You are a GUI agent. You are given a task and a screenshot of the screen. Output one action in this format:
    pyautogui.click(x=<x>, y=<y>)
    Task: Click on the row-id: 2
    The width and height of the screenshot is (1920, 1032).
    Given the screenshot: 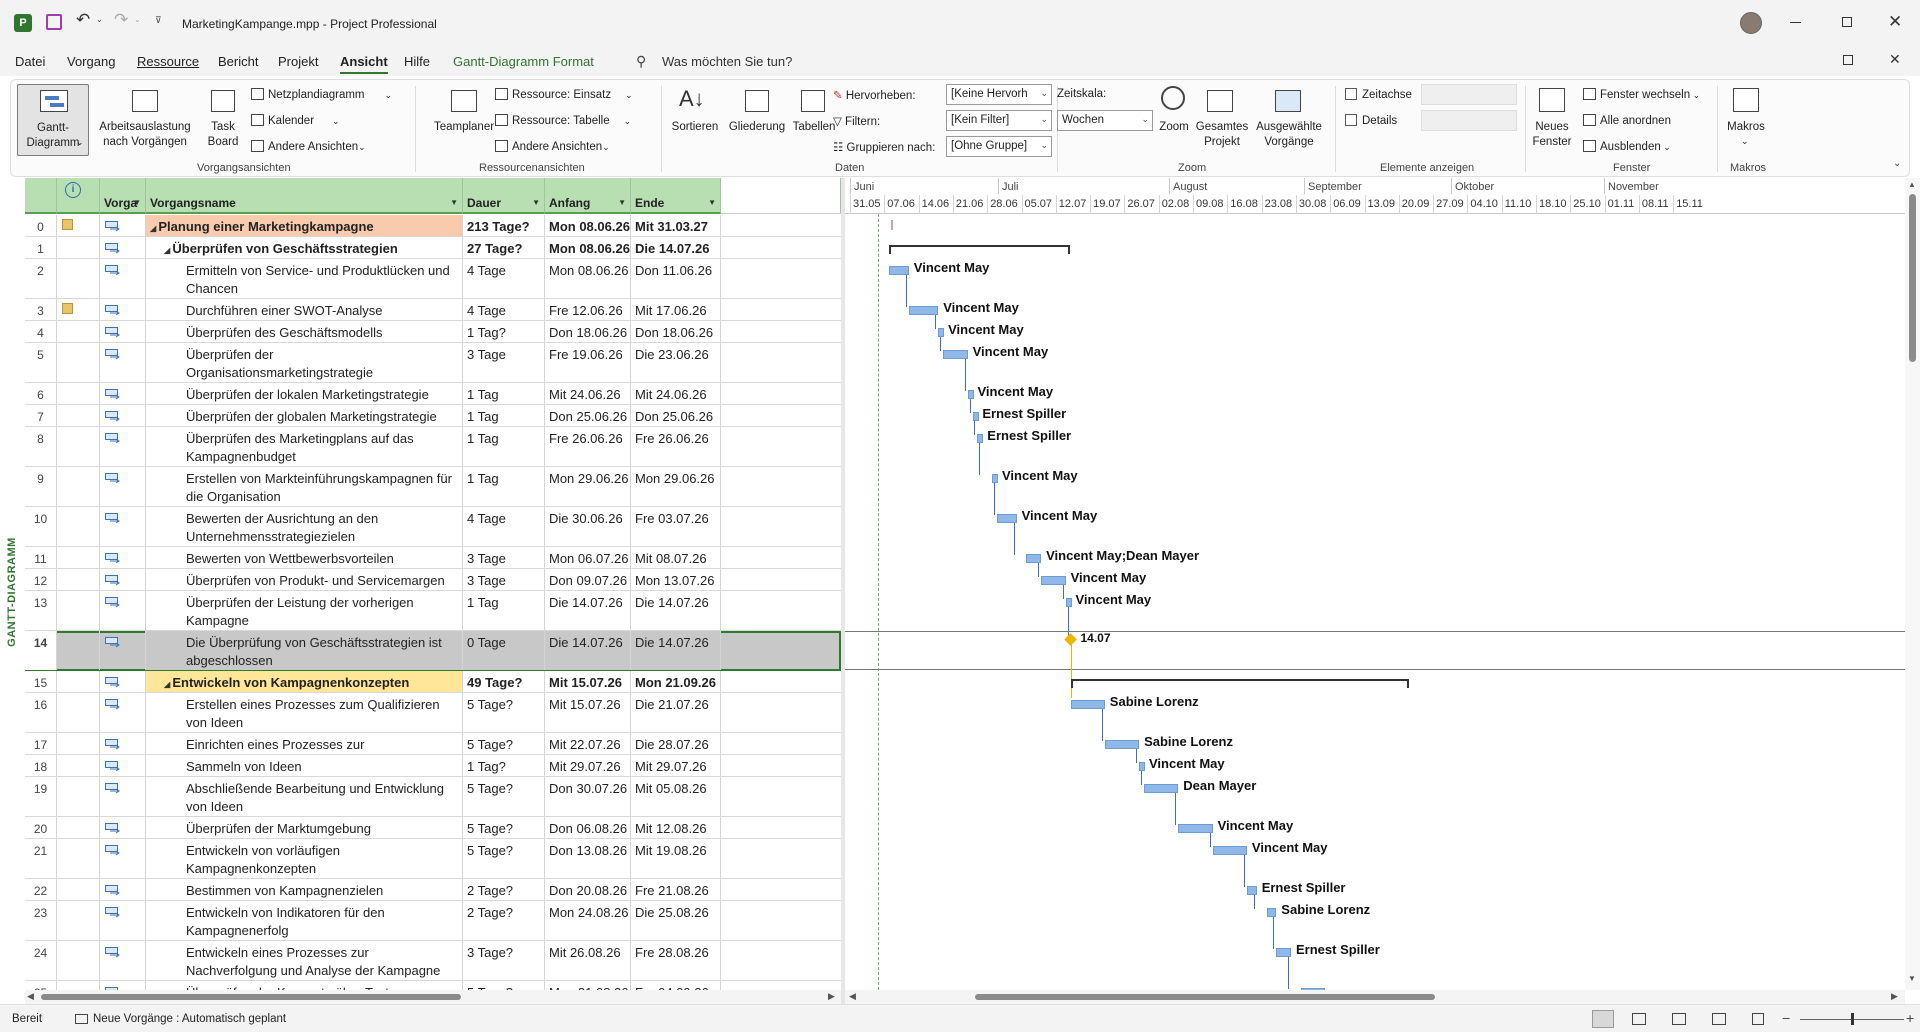 What is the action you would take?
    pyautogui.click(x=41, y=278)
    